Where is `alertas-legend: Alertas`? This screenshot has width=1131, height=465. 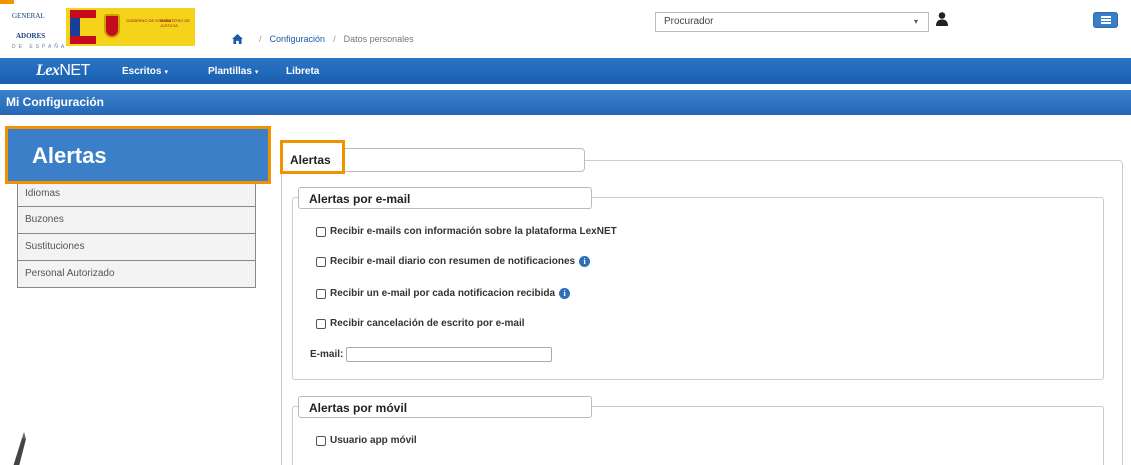 alertas-legend: Alertas is located at coordinates (312, 157).